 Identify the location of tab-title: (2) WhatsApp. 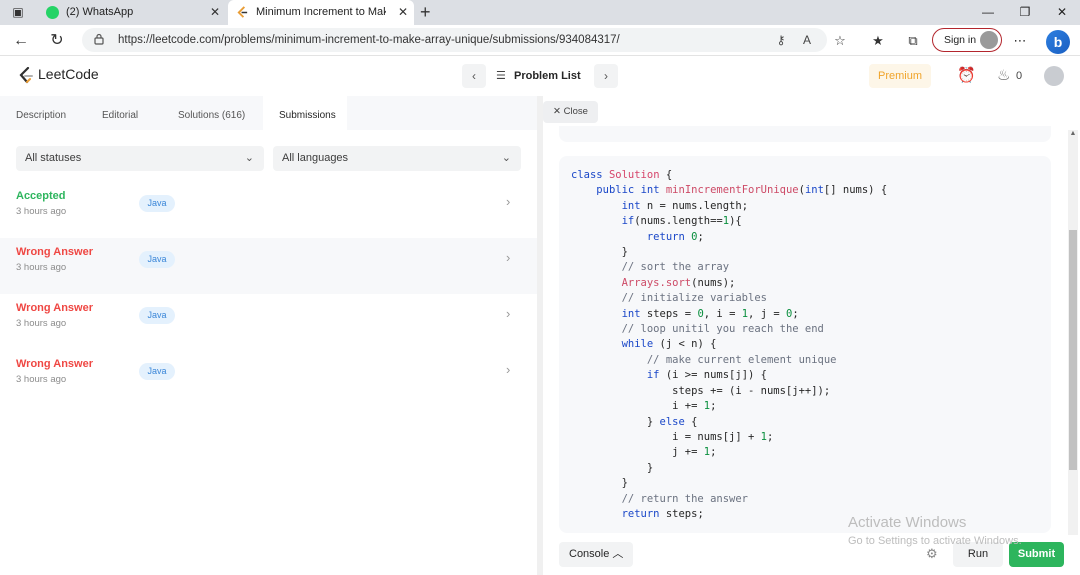
(100, 12).